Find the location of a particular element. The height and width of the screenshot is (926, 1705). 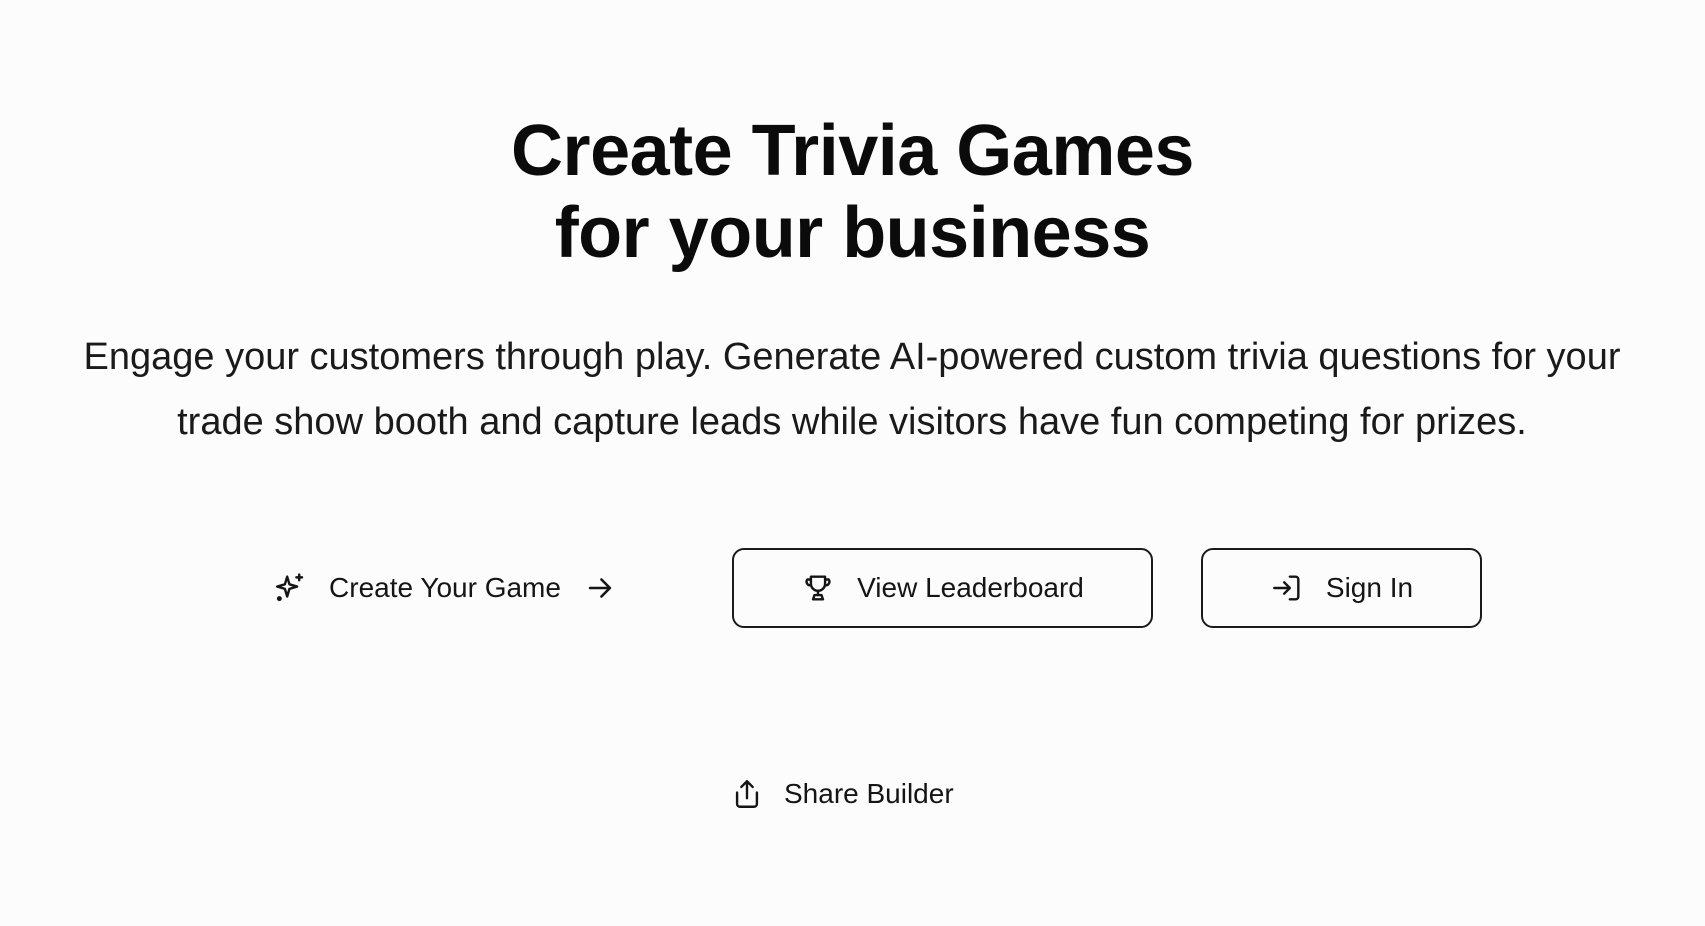

view-leaderboard-label: View Leaderboard is located at coordinates (970, 587).